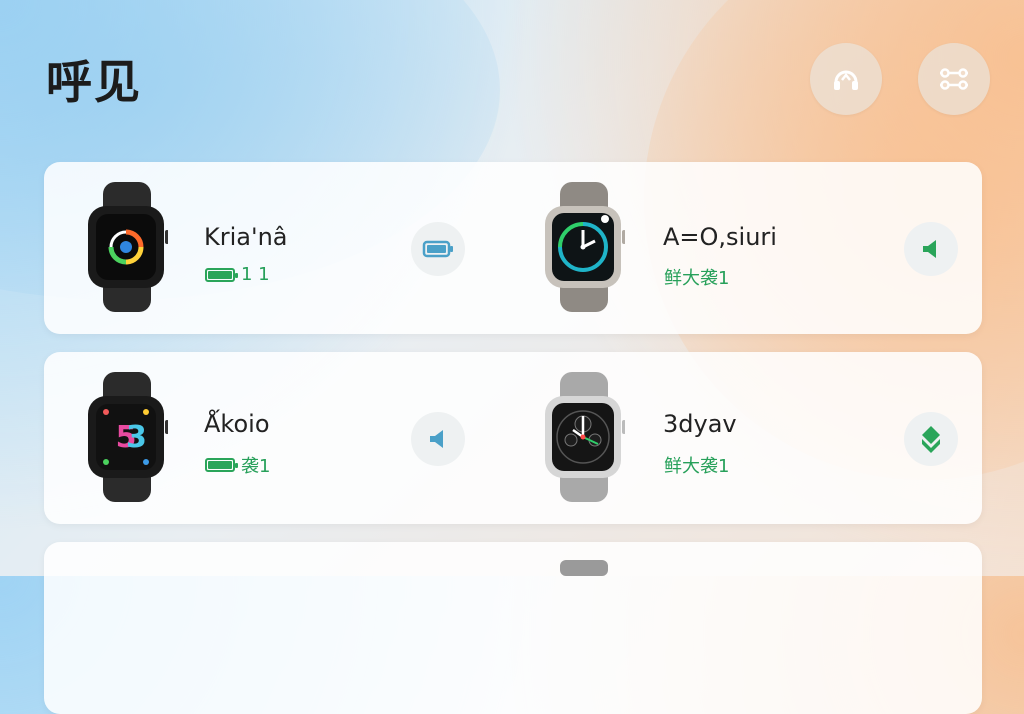 The image size is (1024, 714). Describe the element at coordinates (136, 437) in the screenshot. I see `svg-text: 3` at that location.